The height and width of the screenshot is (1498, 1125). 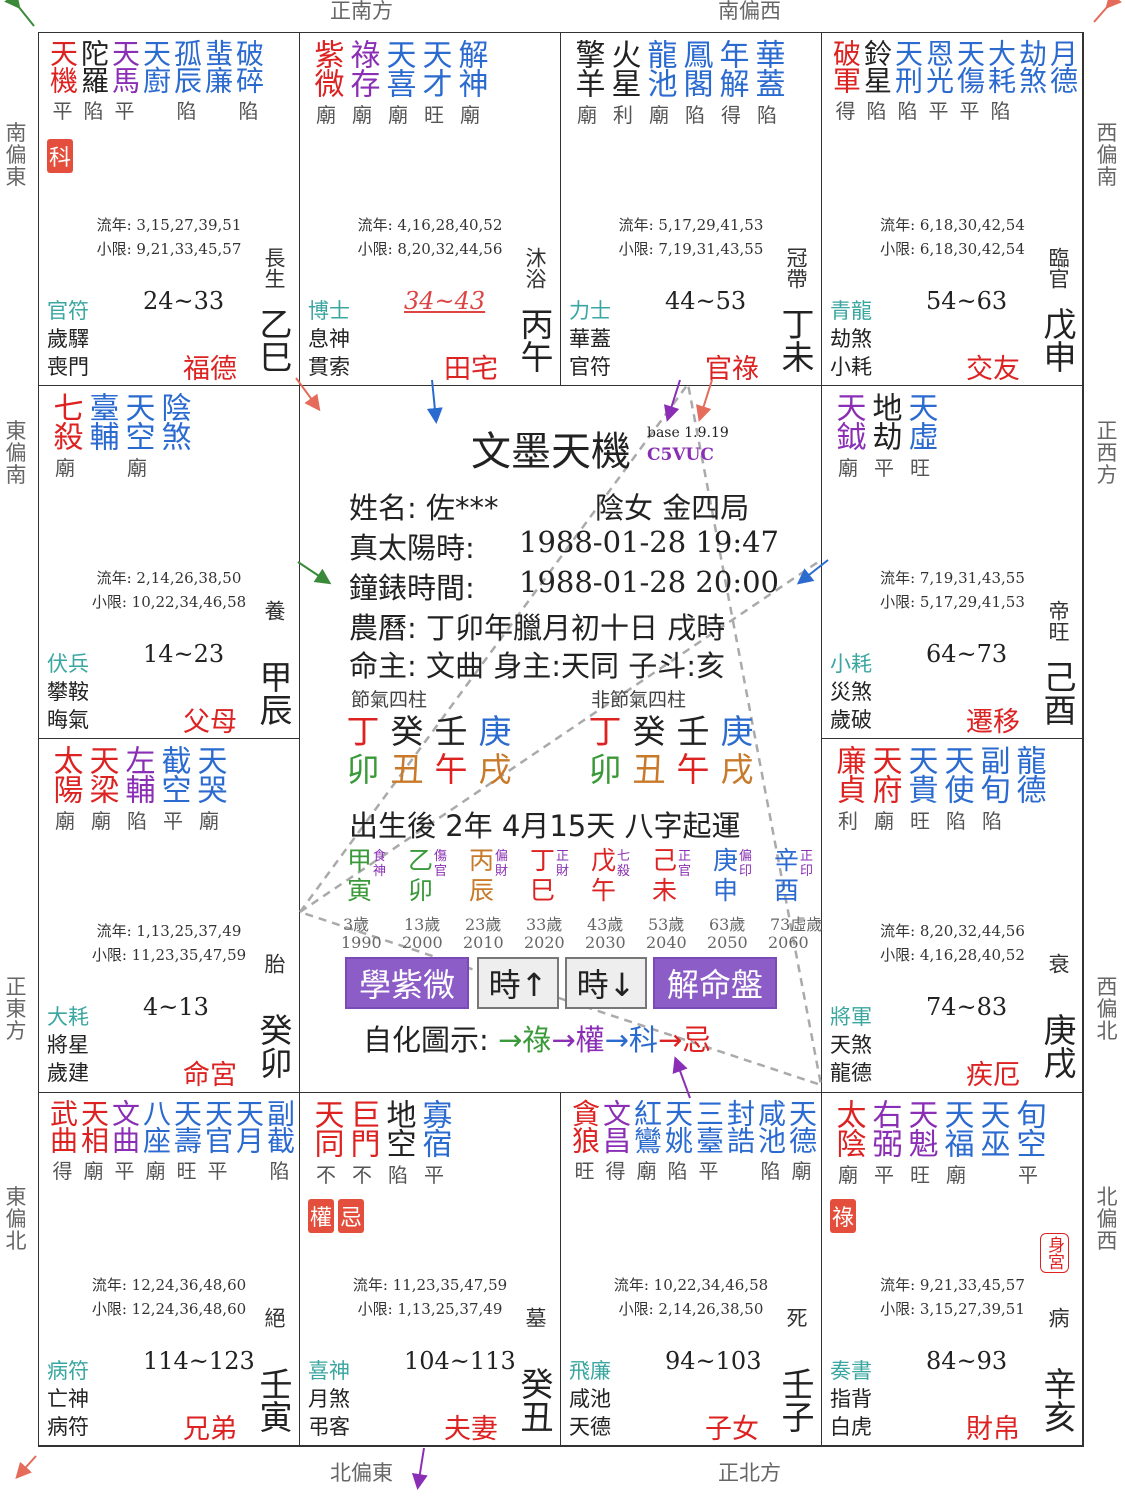 I want to click on dayun-gan: 甲, so click(x=360, y=860).